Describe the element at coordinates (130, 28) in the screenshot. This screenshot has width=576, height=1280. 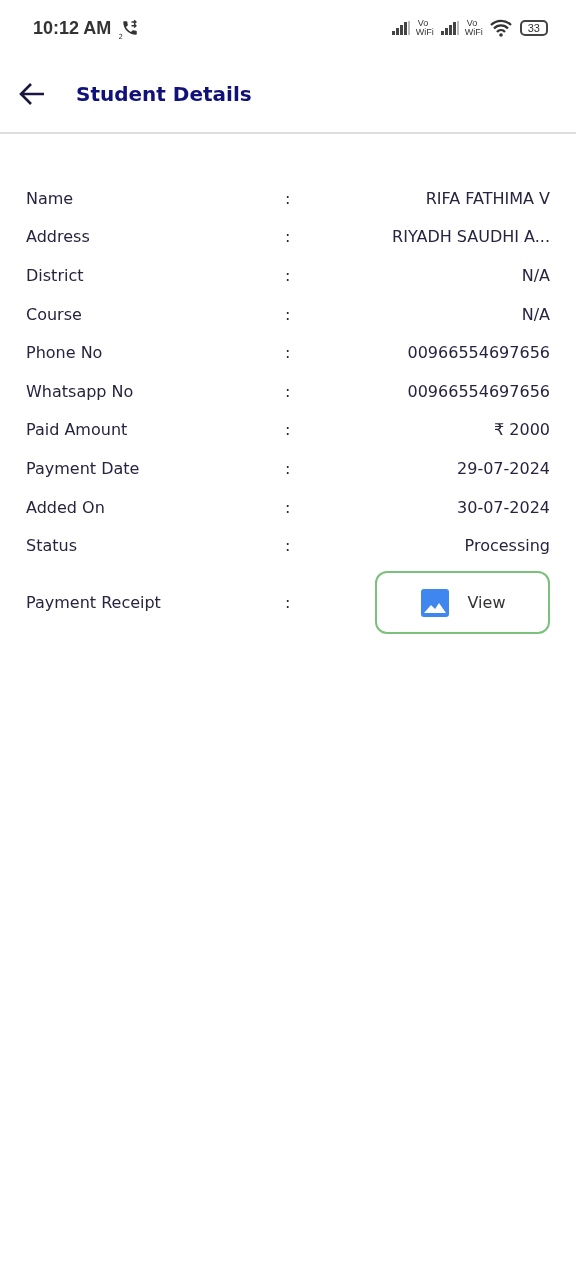
I see `phone-forward-icon` at that location.